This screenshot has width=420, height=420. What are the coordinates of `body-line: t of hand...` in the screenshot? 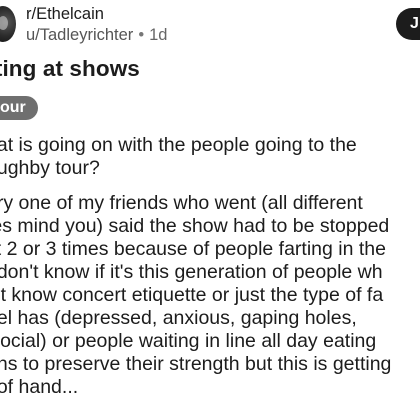 It's located at (39, 387).